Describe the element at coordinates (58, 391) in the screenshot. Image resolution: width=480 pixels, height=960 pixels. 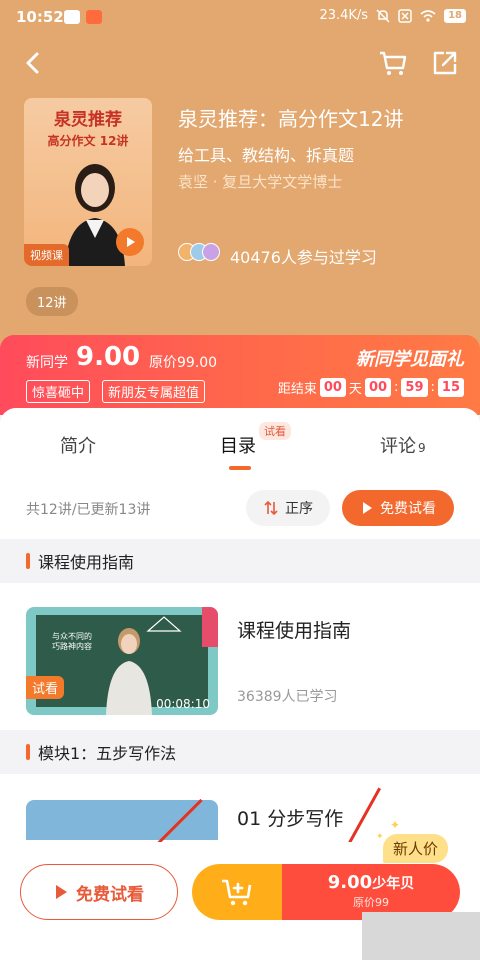
I see `promo-tag: 惊喜砸中` at that location.